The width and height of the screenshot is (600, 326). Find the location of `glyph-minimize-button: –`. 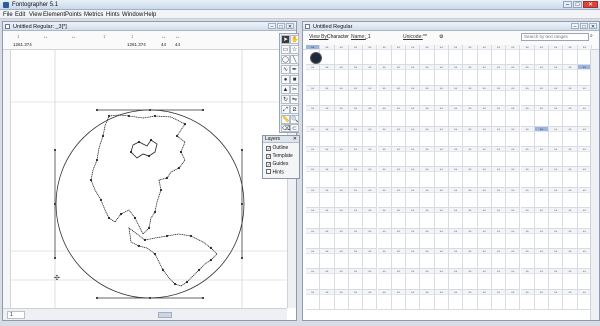

glyph-minimize-button: – is located at coordinates (272, 26).